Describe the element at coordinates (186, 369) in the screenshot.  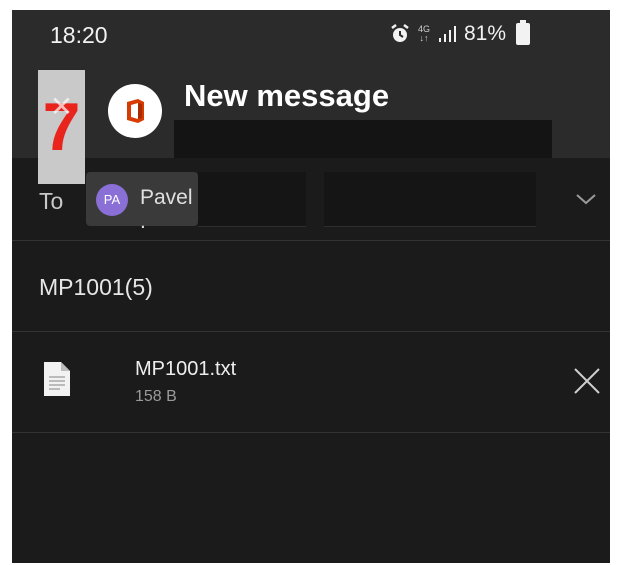
I see `attachment-name: MP1001.txt` at that location.